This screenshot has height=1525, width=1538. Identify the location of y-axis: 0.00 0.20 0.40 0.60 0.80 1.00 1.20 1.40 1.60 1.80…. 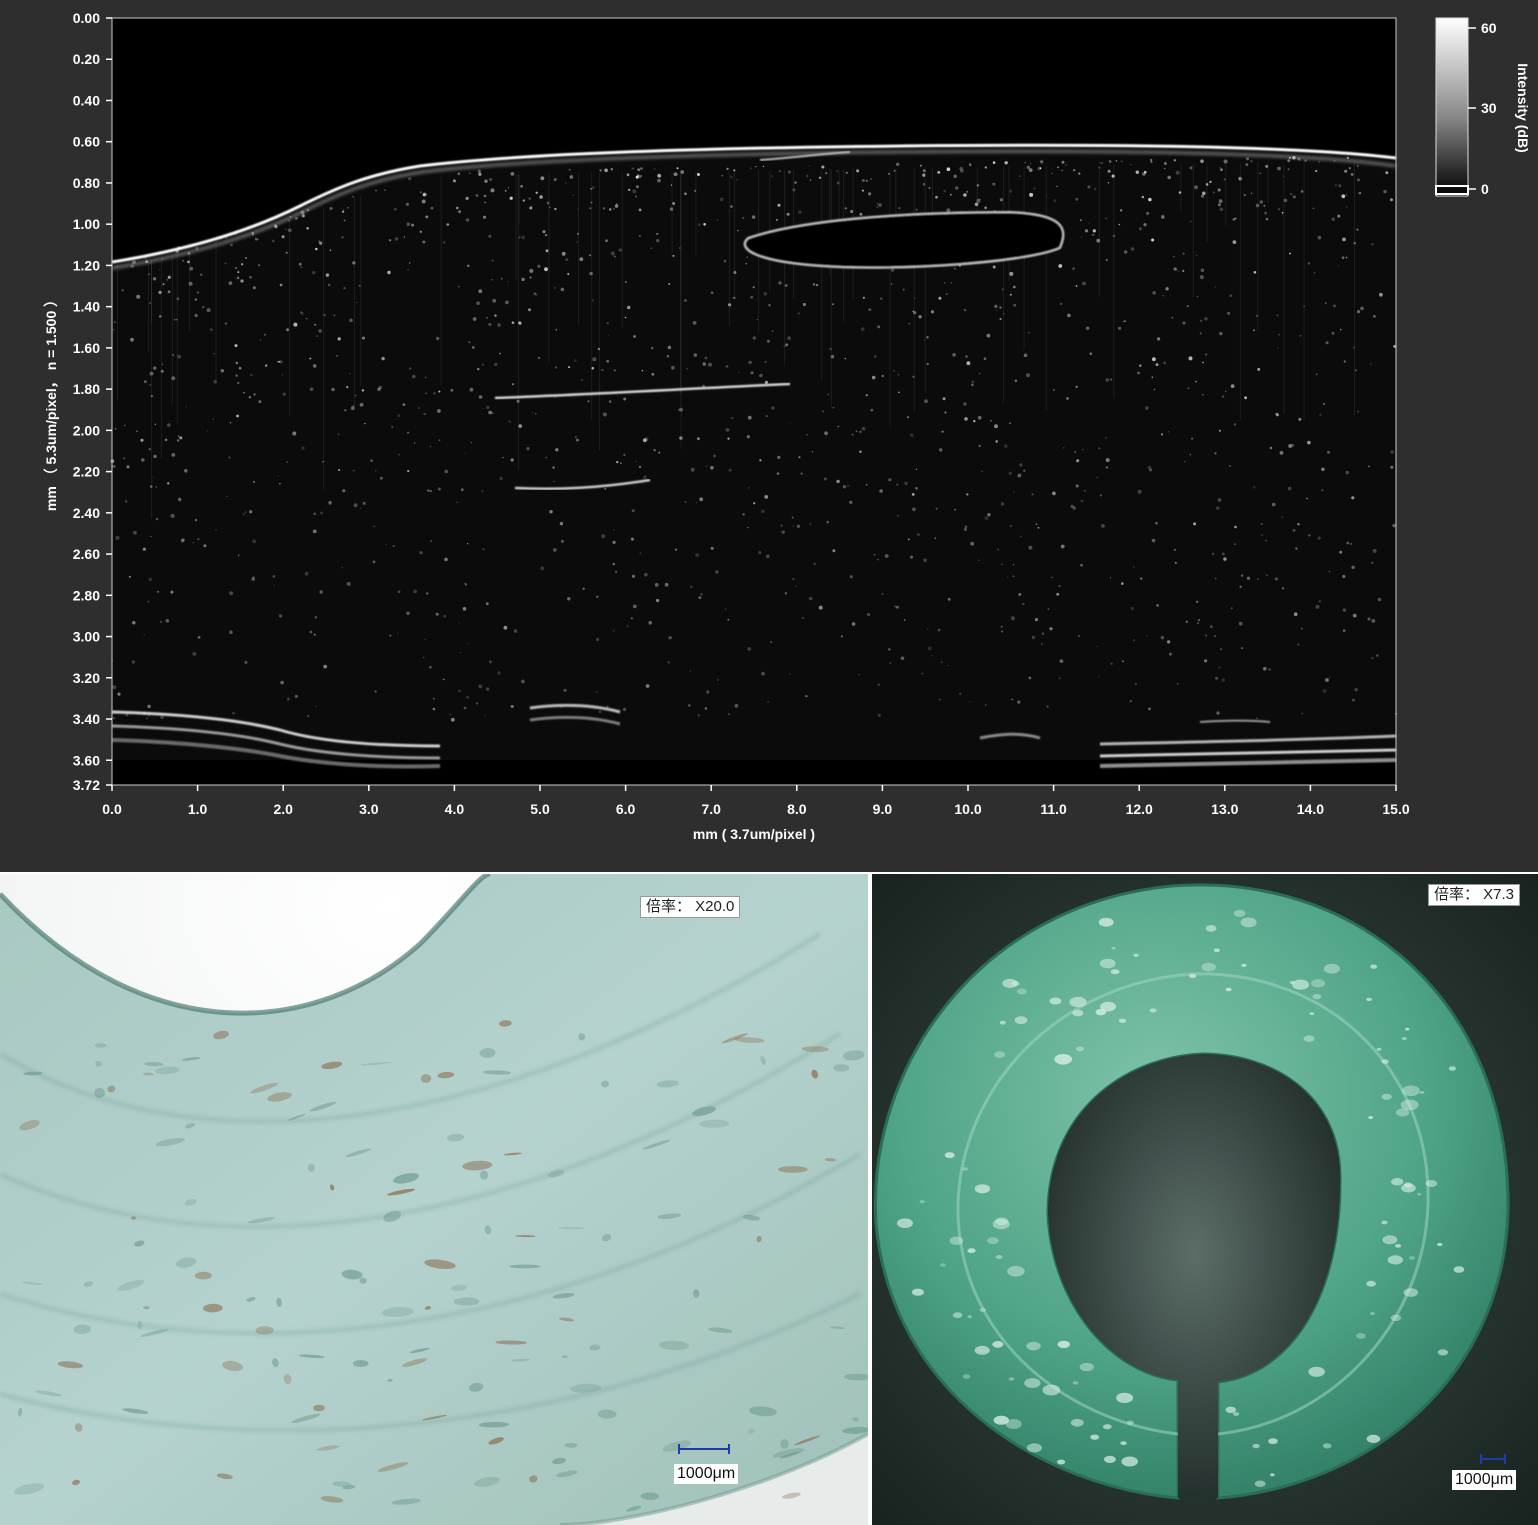
(92, 401).